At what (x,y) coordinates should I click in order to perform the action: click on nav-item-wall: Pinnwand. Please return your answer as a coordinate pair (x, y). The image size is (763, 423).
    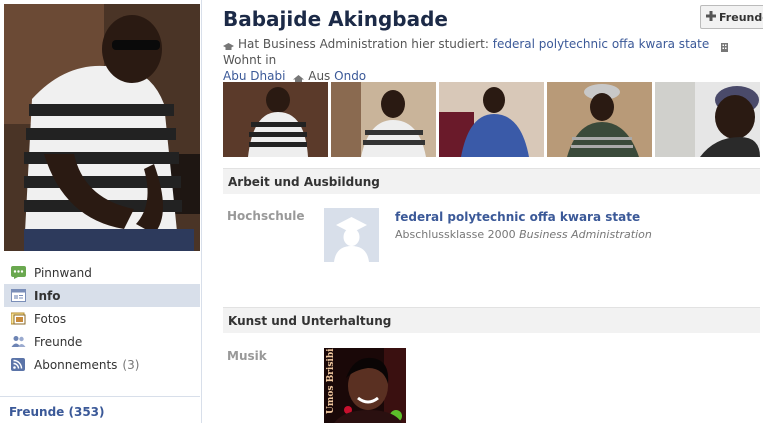
    Looking at the image, I should click on (102, 272).